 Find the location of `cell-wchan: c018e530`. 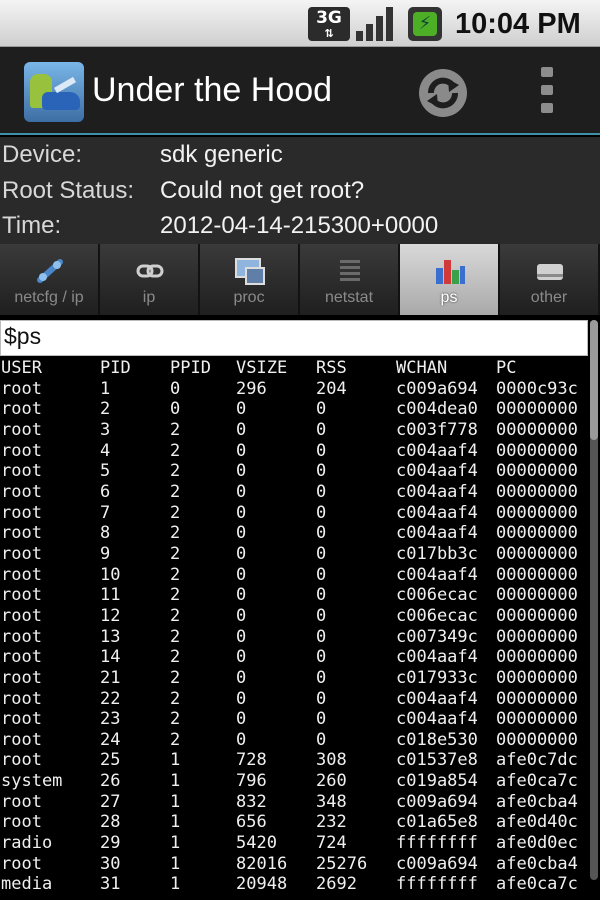

cell-wchan: c018e530 is located at coordinates (437, 739).